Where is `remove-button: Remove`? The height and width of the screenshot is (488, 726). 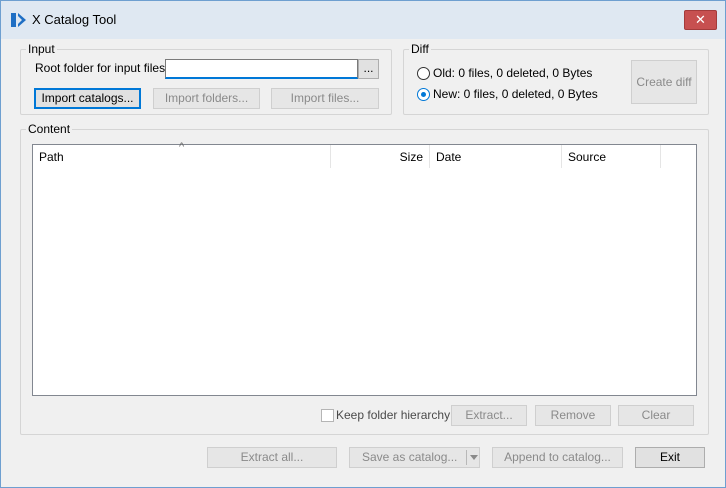
remove-button: Remove is located at coordinates (573, 415).